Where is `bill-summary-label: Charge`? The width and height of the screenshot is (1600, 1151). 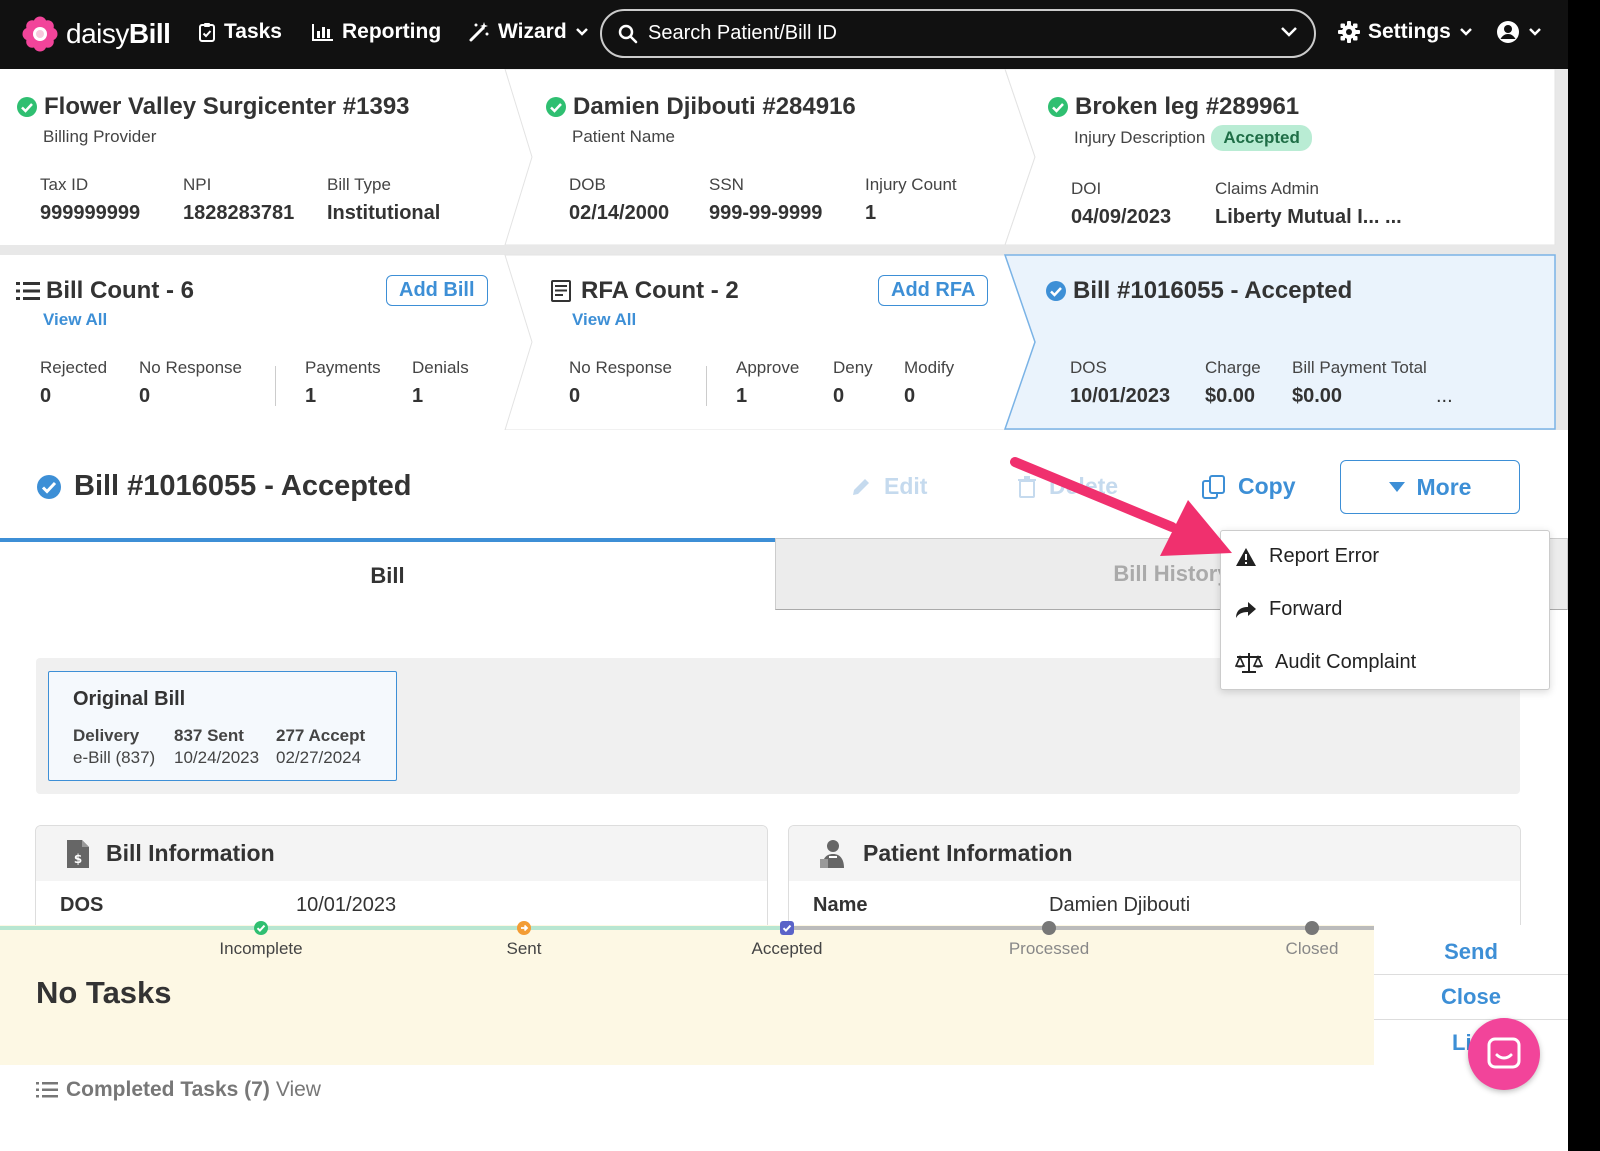 bill-summary-label: Charge is located at coordinates (1233, 367).